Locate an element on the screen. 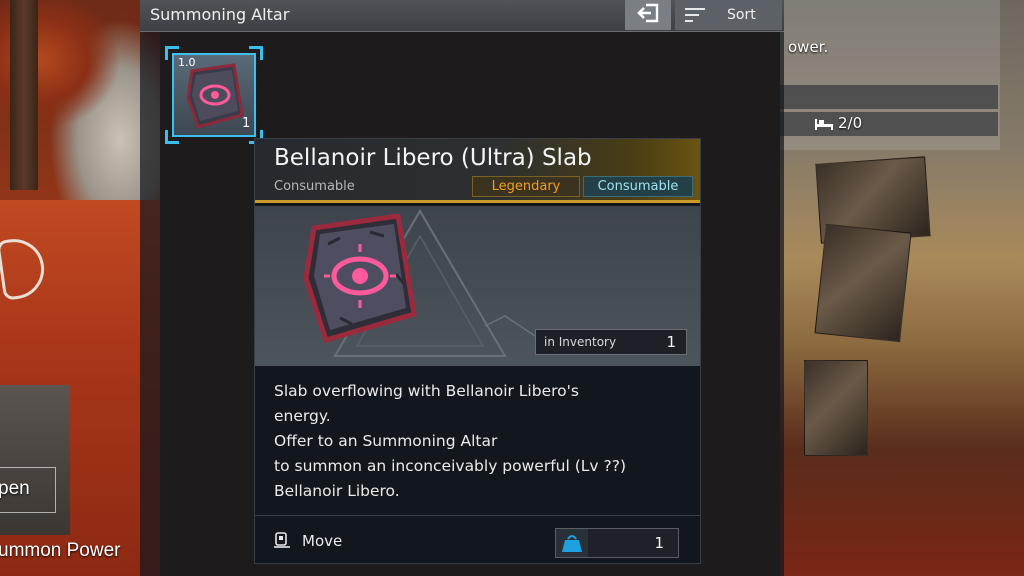  description-line: energy. is located at coordinates (302, 416).